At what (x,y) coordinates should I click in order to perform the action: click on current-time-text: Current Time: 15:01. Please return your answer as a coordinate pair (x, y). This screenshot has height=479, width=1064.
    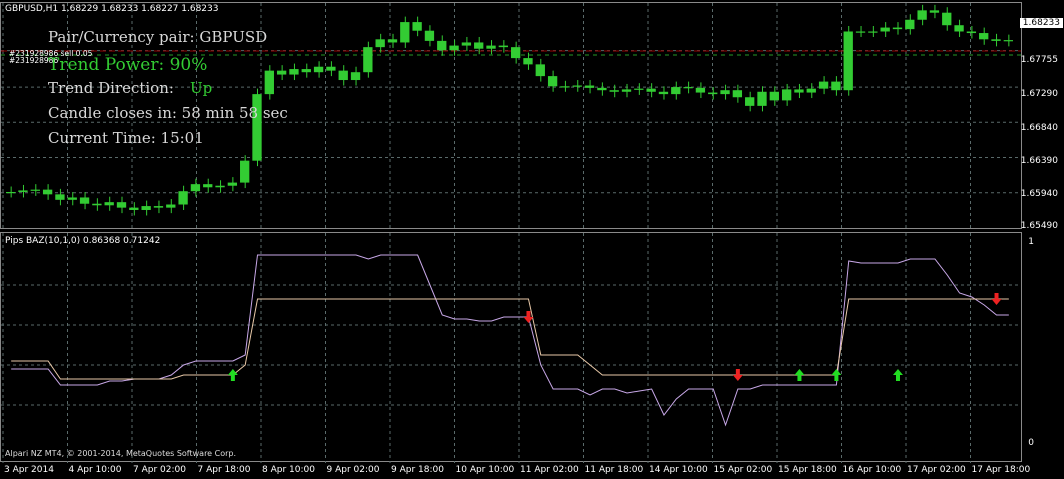
    Looking at the image, I should click on (126, 138).